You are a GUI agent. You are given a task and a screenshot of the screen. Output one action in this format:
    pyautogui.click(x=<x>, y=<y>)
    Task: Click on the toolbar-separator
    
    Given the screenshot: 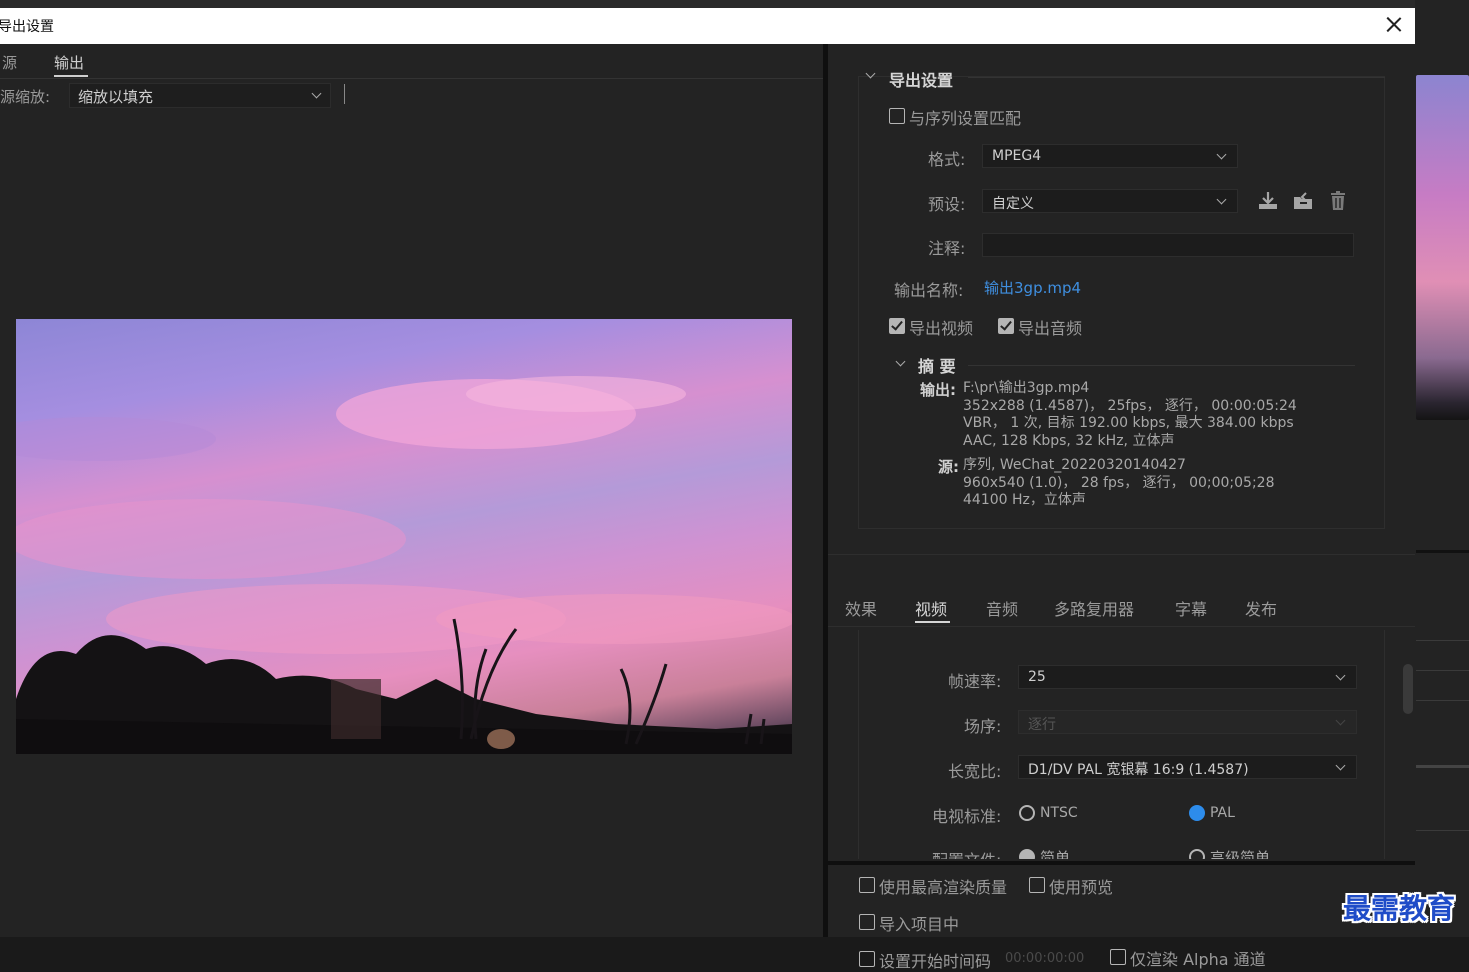 What is the action you would take?
    pyautogui.click(x=344, y=94)
    